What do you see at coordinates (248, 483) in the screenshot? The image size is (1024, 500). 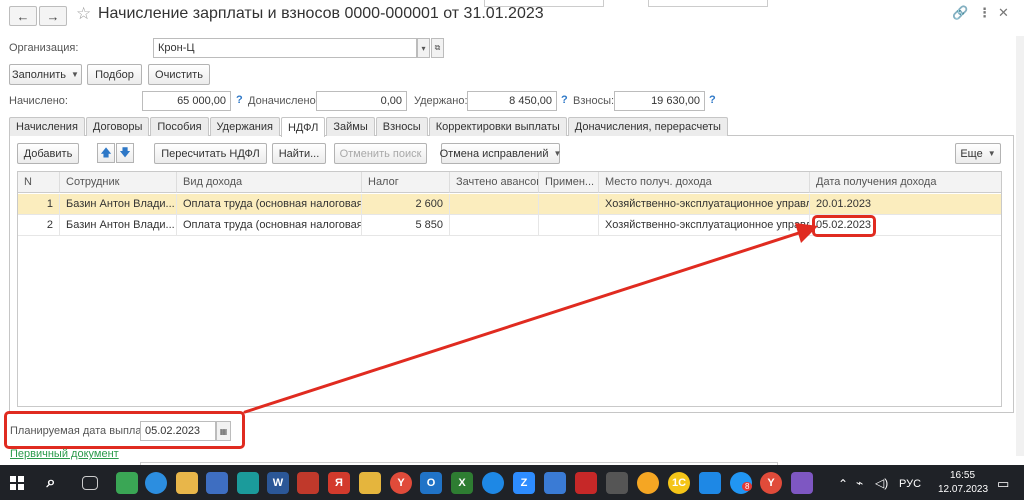 I see `app-icon-teal` at bounding box center [248, 483].